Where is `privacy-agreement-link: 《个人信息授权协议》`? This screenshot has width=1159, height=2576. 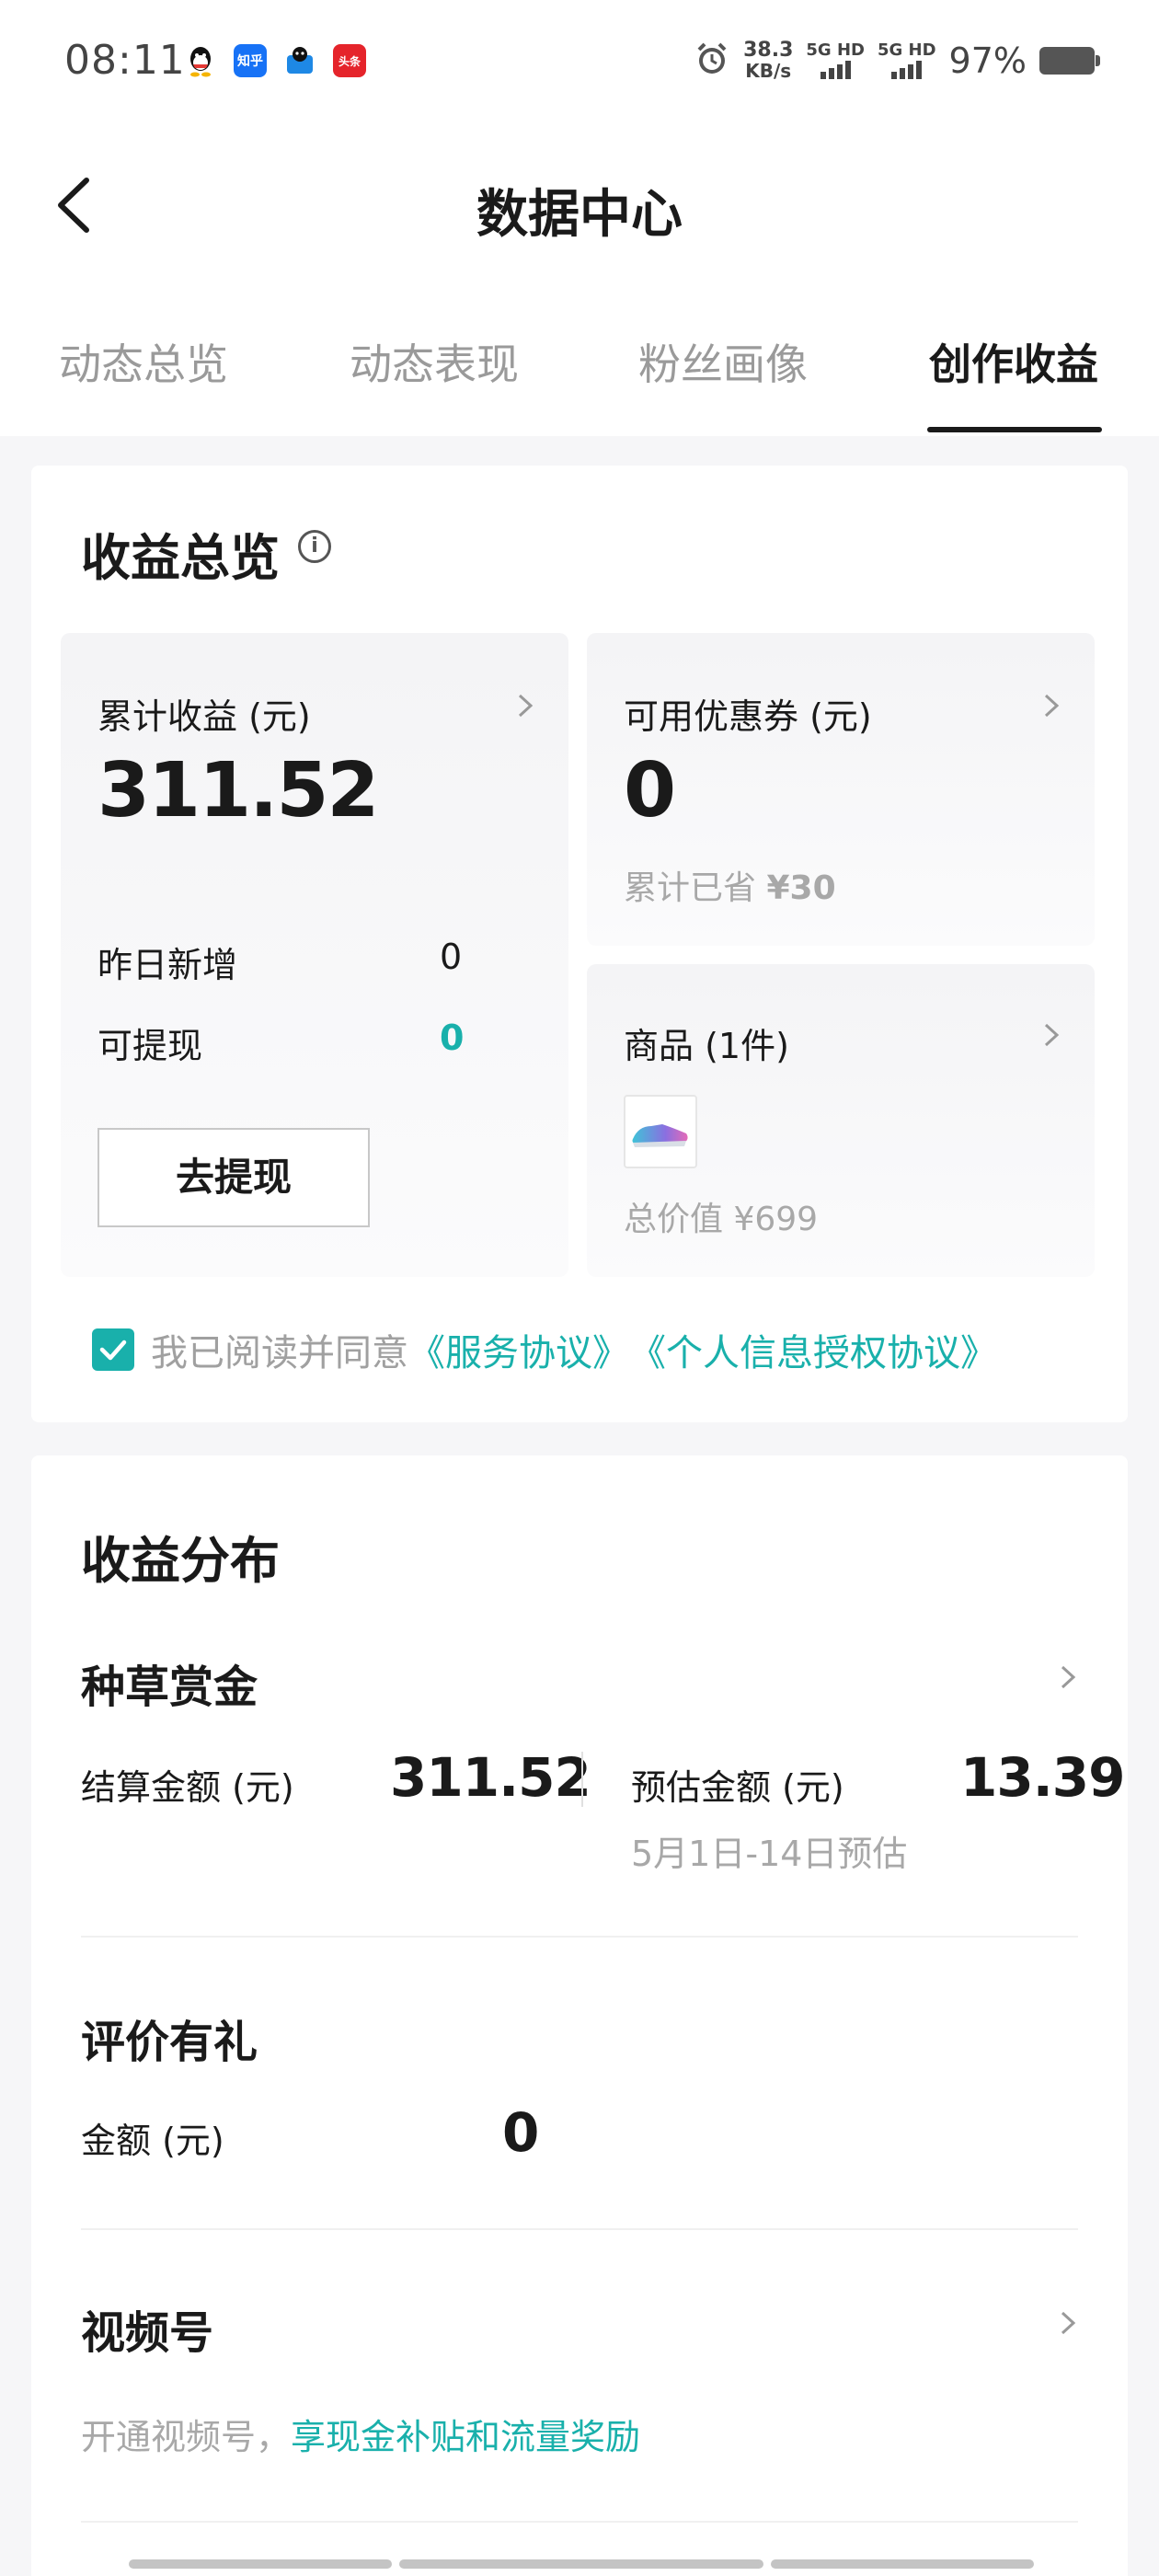
privacy-agreement-link: 《个人信息授权协议》 is located at coordinates (813, 1349).